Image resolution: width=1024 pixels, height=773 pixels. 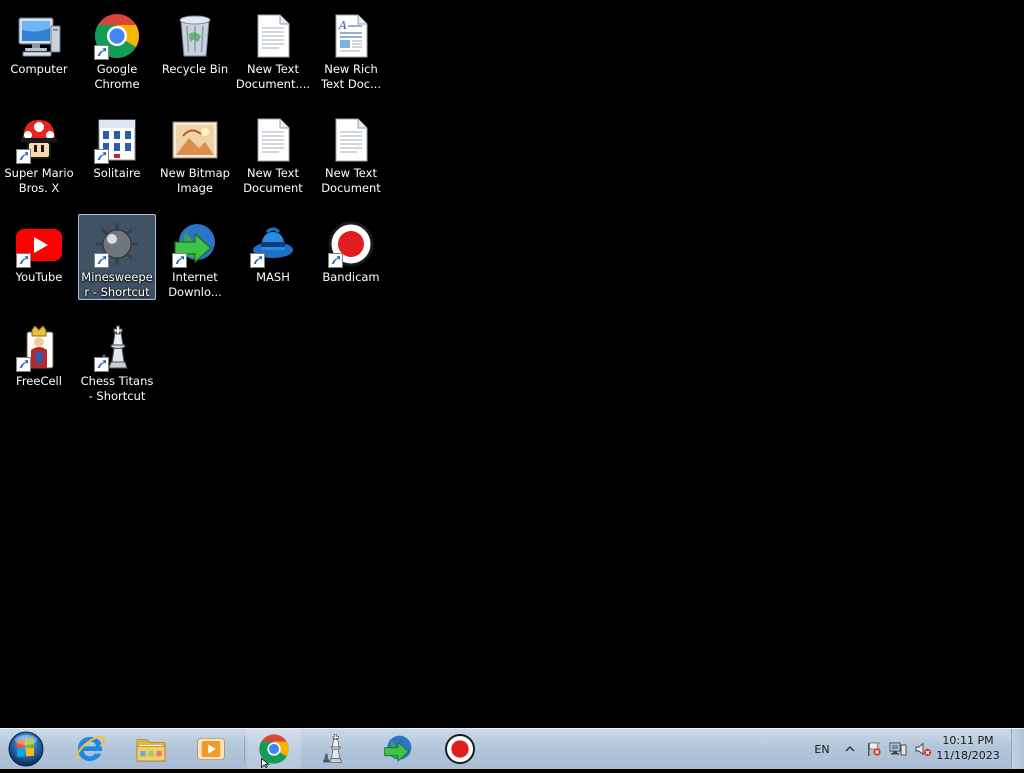 I want to click on show-hidden-icons-button, so click(x=850, y=749).